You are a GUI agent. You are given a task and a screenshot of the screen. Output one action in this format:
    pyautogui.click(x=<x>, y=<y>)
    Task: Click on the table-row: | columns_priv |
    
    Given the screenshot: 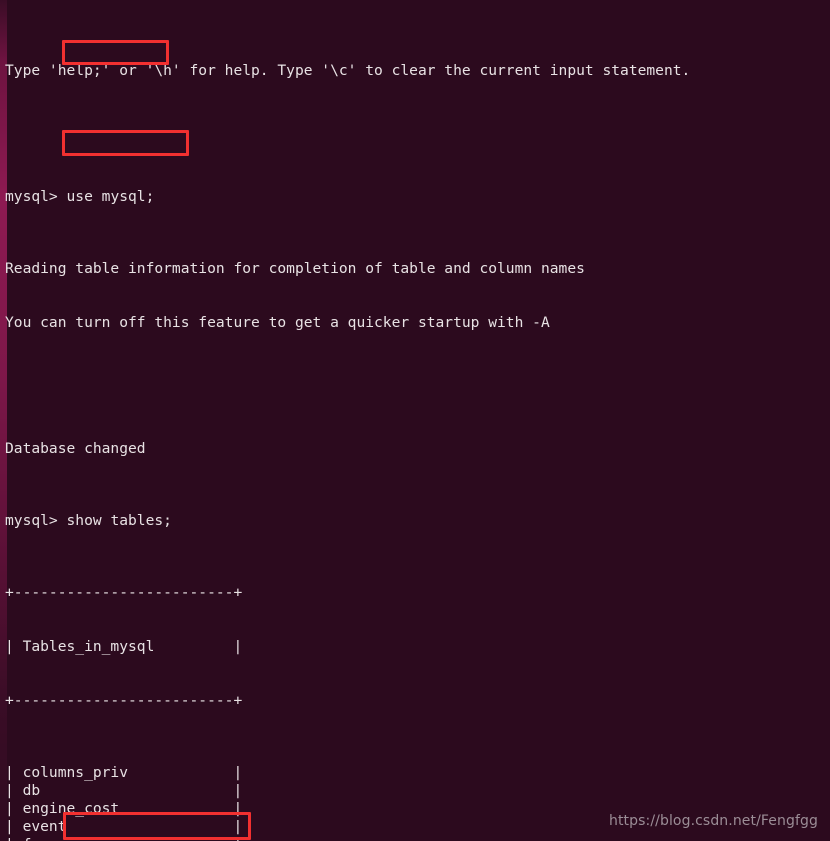 What is the action you would take?
    pyautogui.click(x=124, y=772)
    